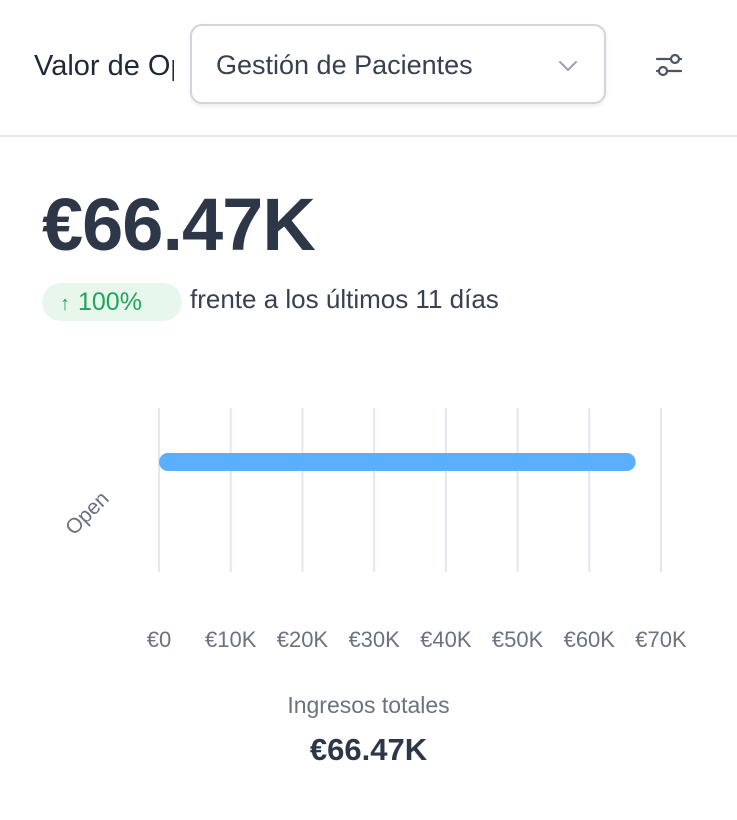 This screenshot has width=737, height=820. Describe the element at coordinates (446, 639) in the screenshot. I see `x-tick-label: €40K` at that location.